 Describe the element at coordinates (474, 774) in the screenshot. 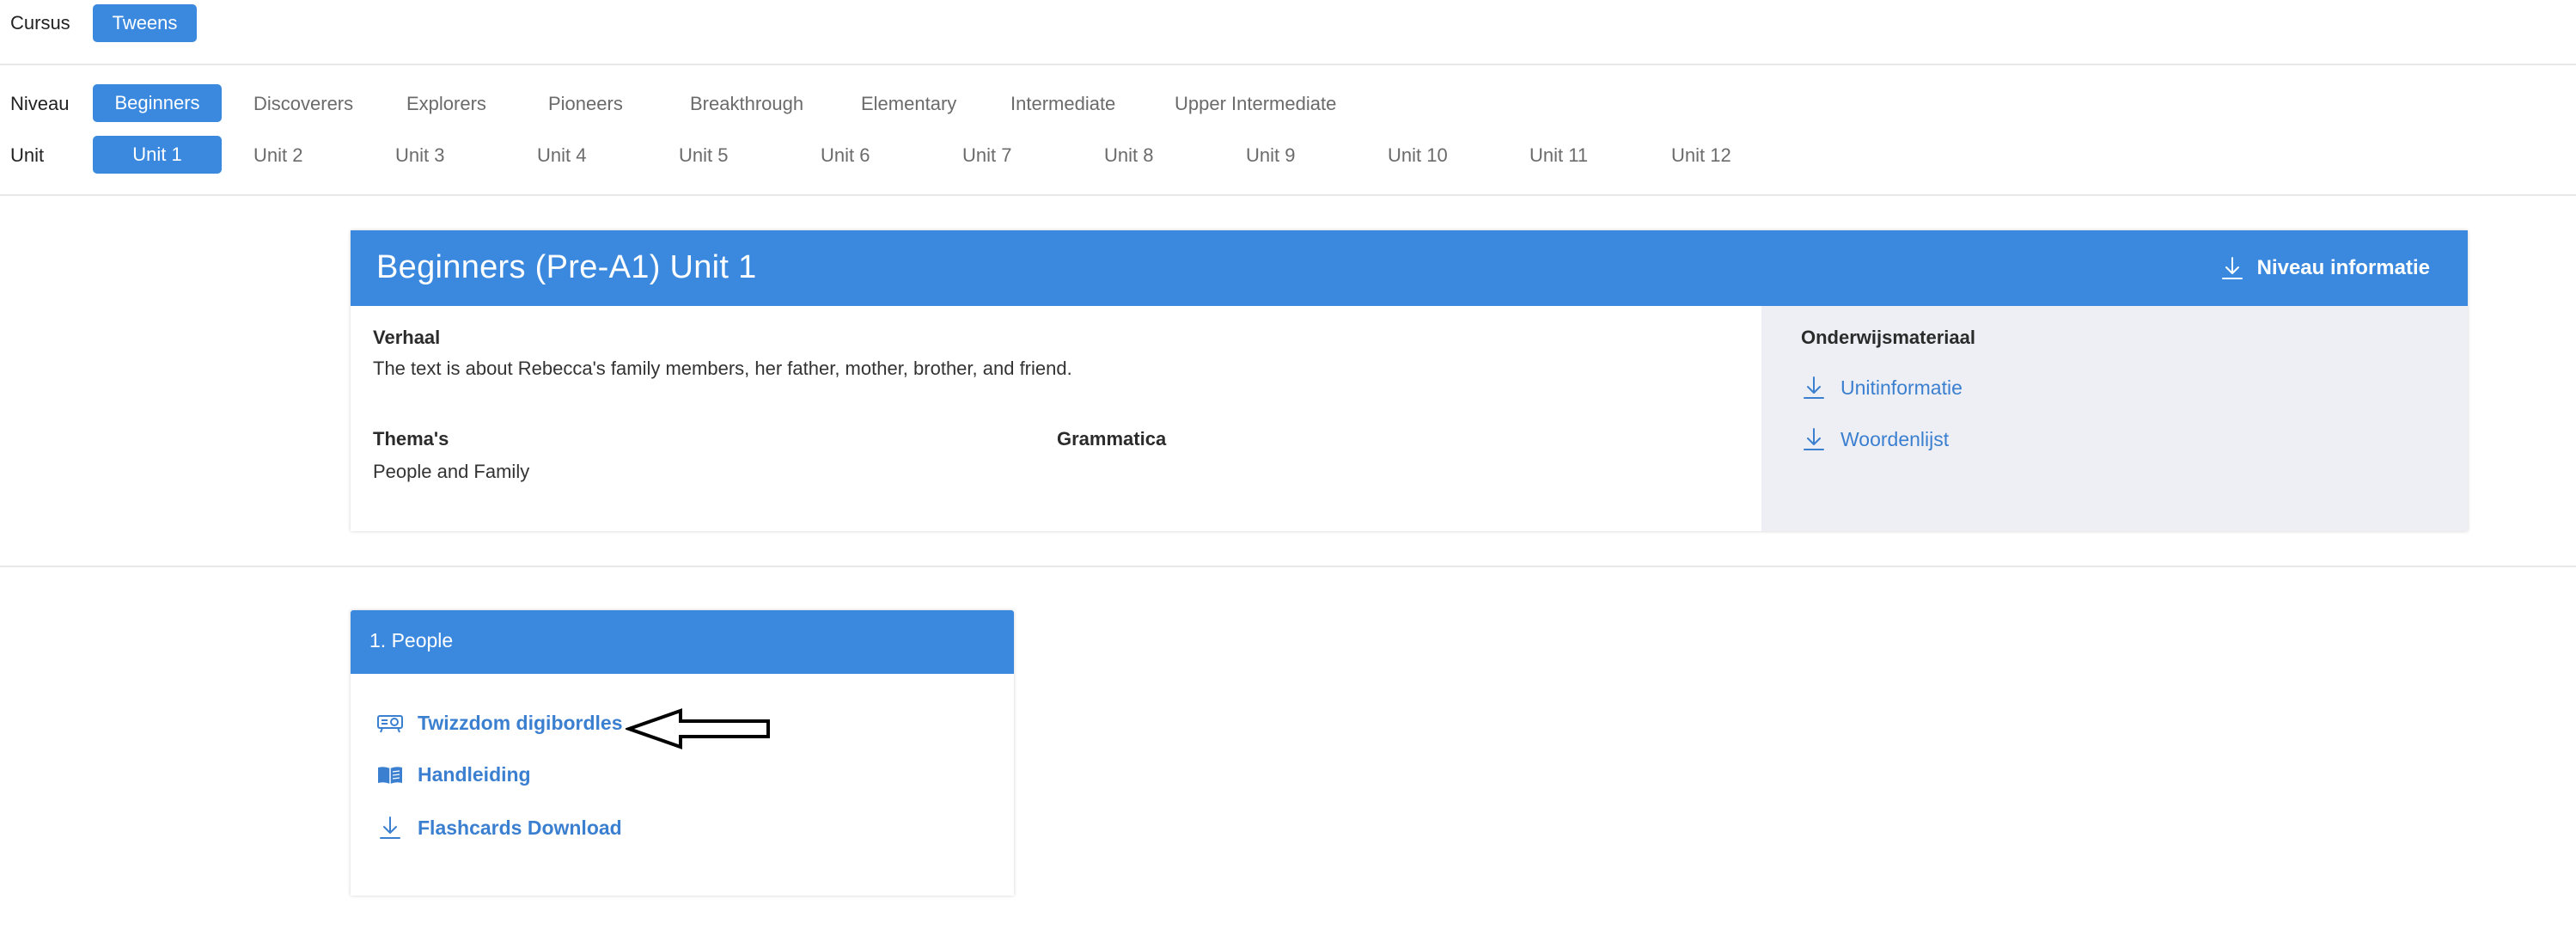

I see `handleiding-label: Handleiding` at that location.